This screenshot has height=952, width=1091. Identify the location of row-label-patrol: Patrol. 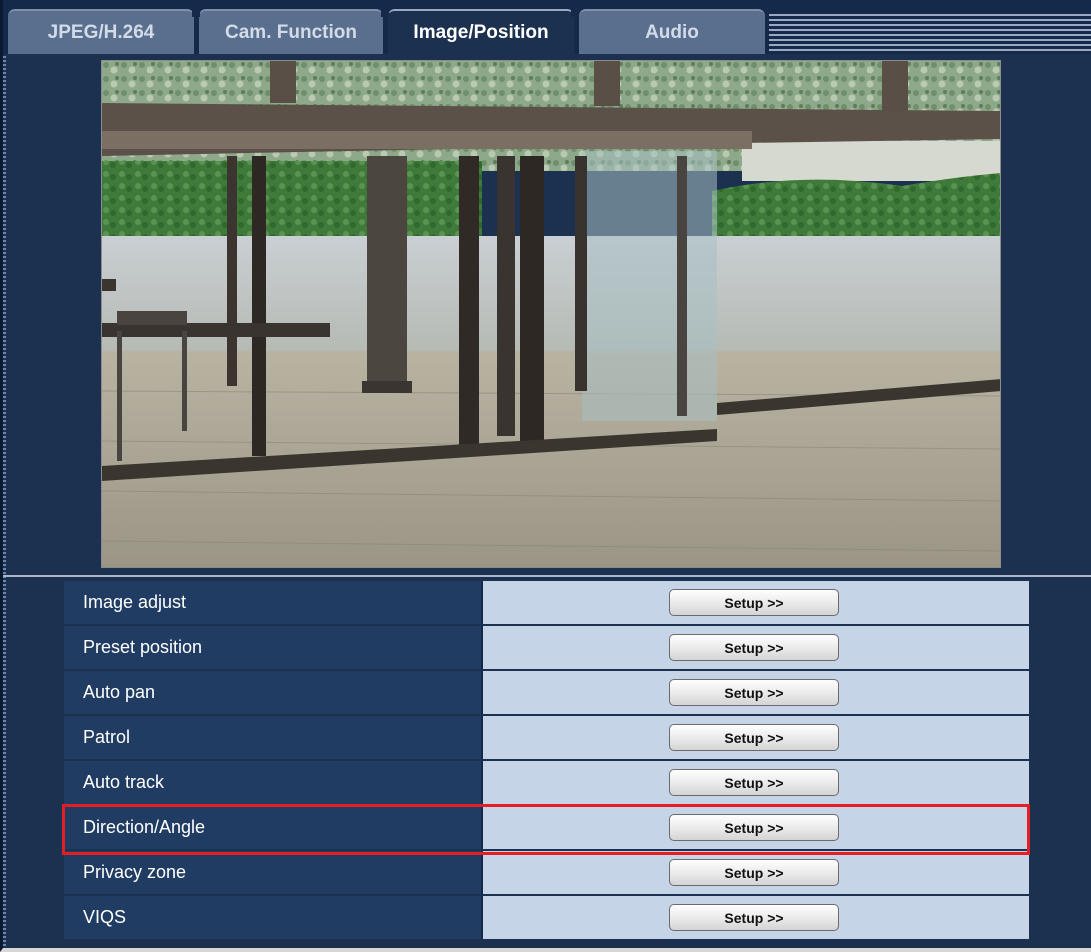
(273, 737).